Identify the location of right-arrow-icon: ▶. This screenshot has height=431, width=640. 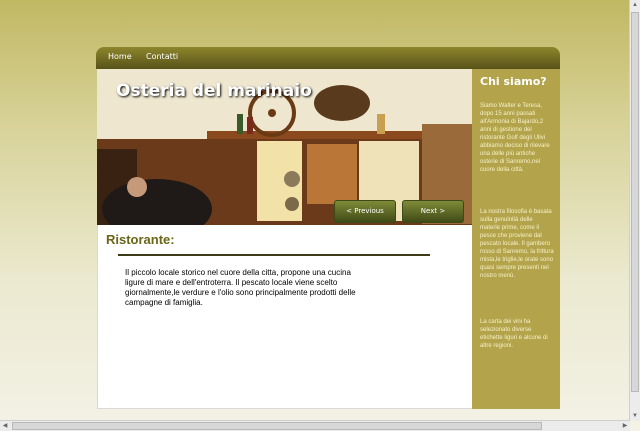
(625, 426).